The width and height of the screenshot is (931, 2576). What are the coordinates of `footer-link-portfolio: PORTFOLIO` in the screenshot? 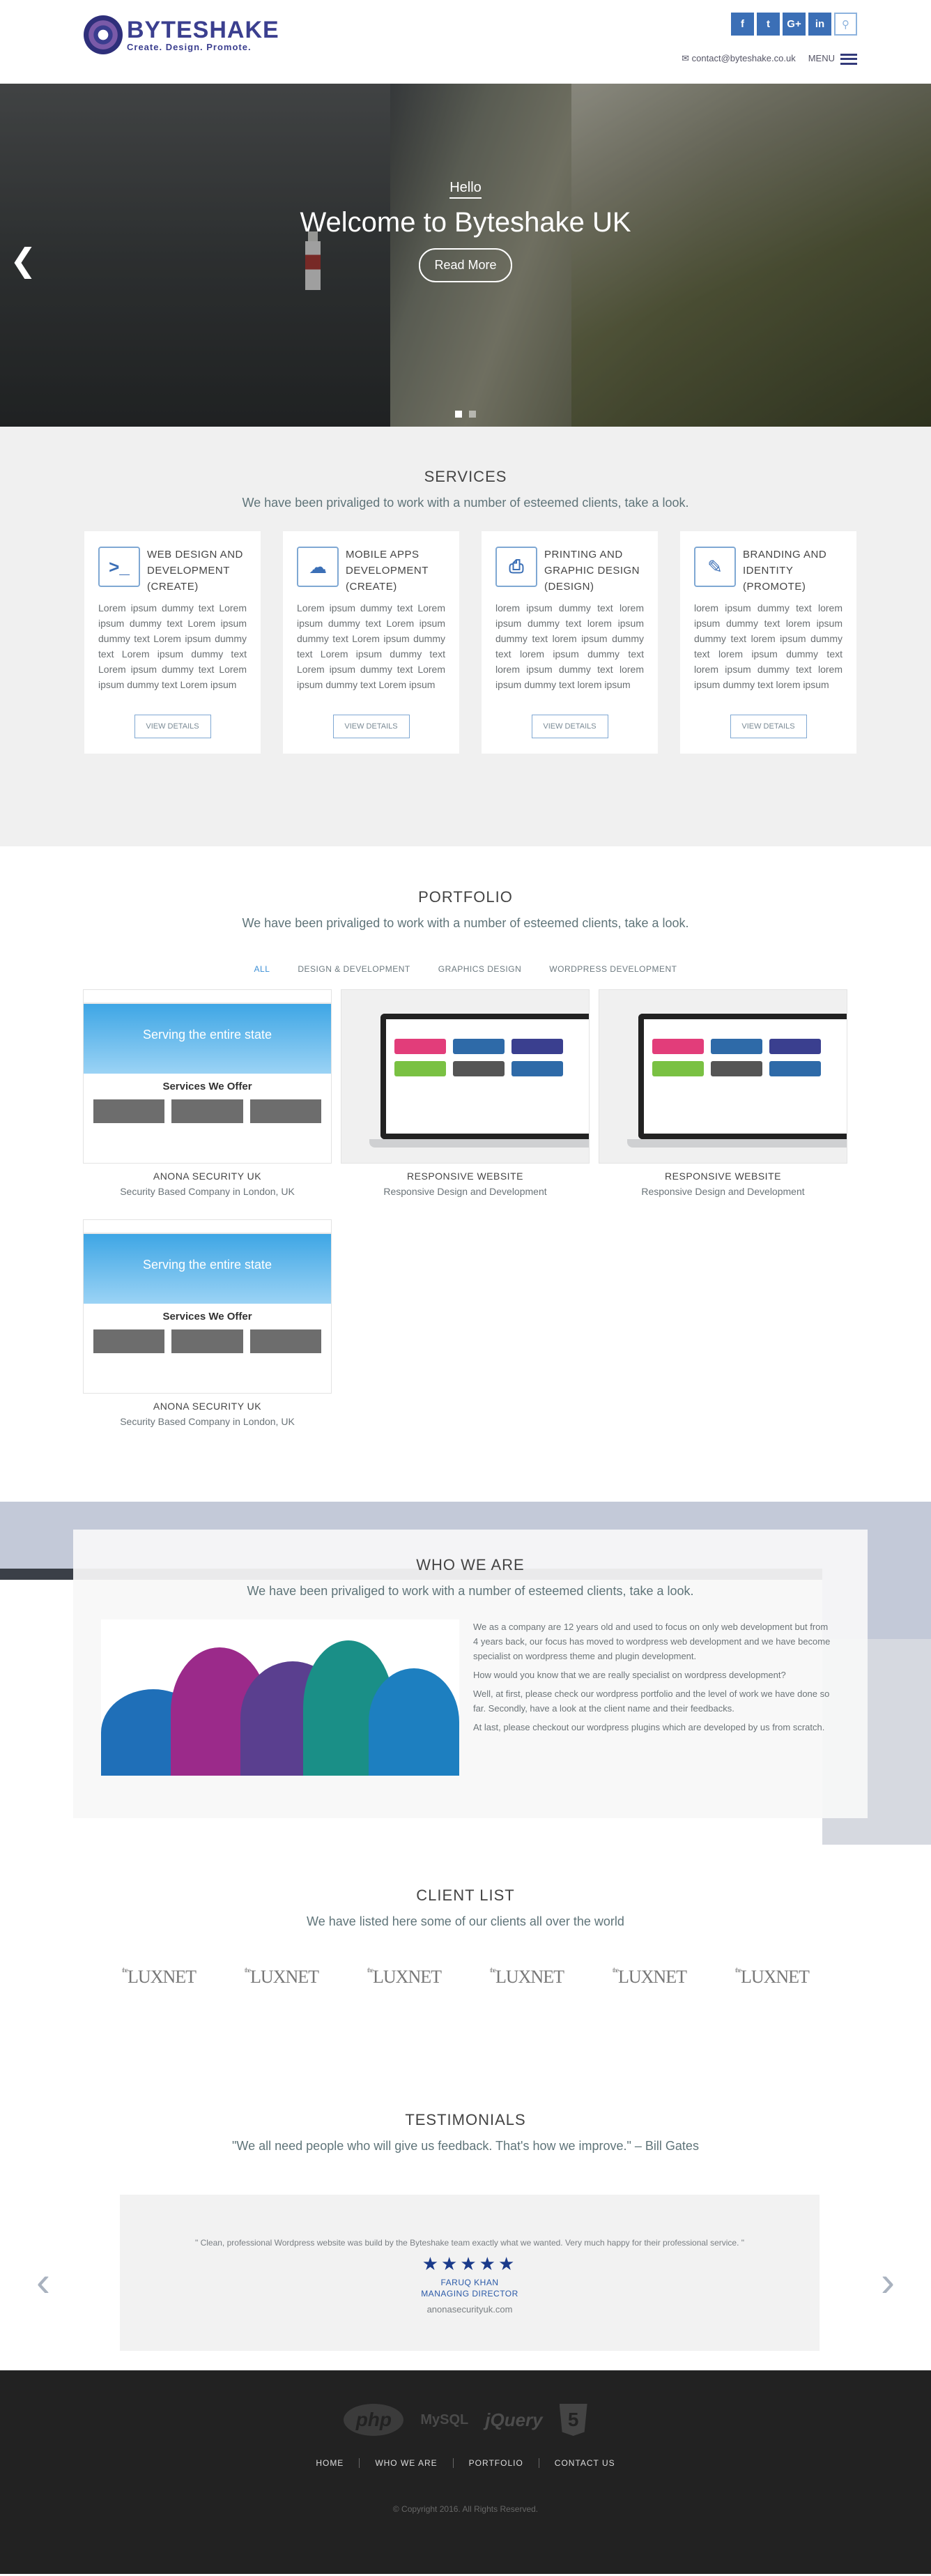 It's located at (495, 2463).